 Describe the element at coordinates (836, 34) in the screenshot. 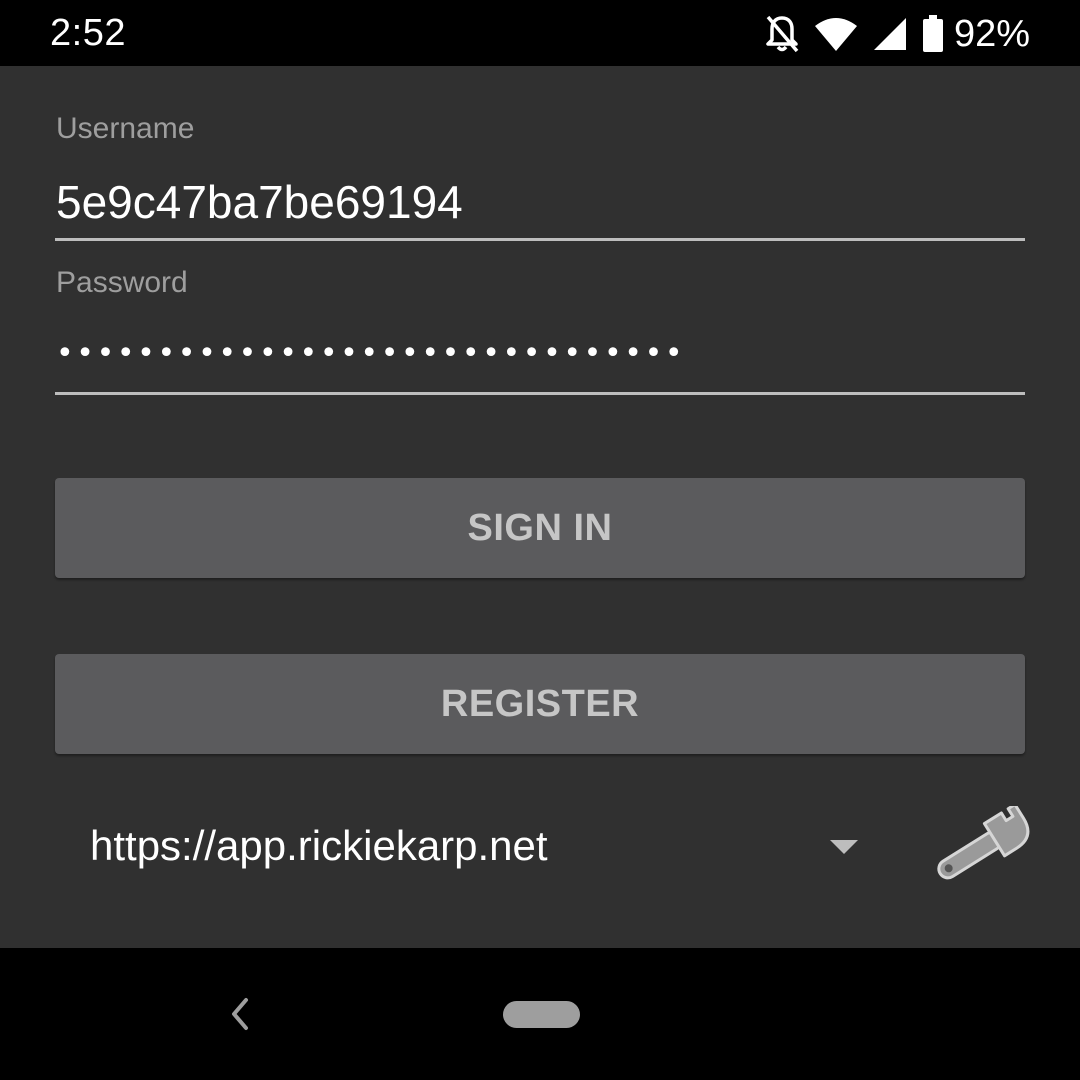

I see `wifi-icon` at that location.